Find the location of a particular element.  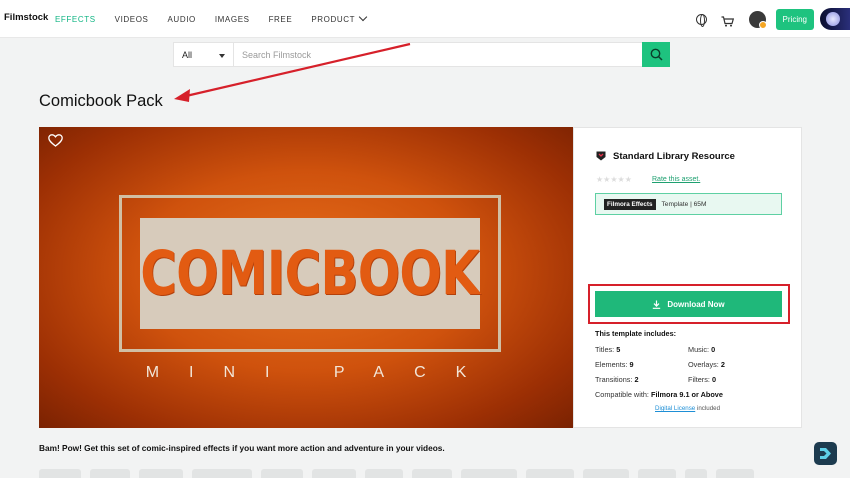

include-filters: Filters: 0 is located at coordinates (702, 379).